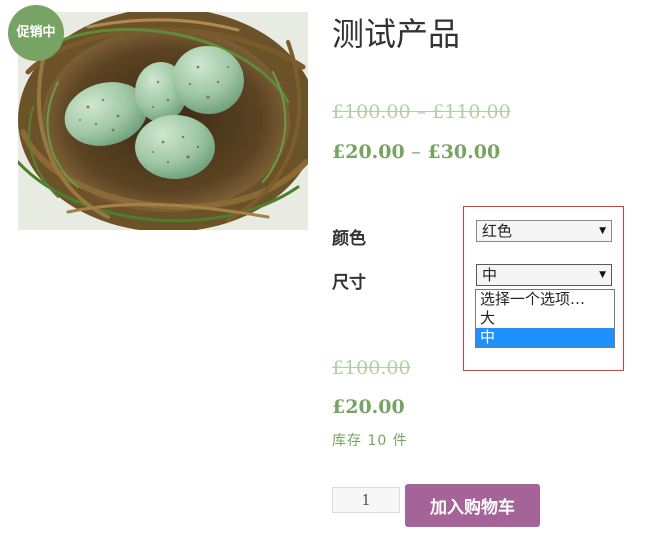 The height and width of the screenshot is (538, 656). Describe the element at coordinates (472, 505) in the screenshot. I see `add-to-cart-button: 加入购物车` at that location.